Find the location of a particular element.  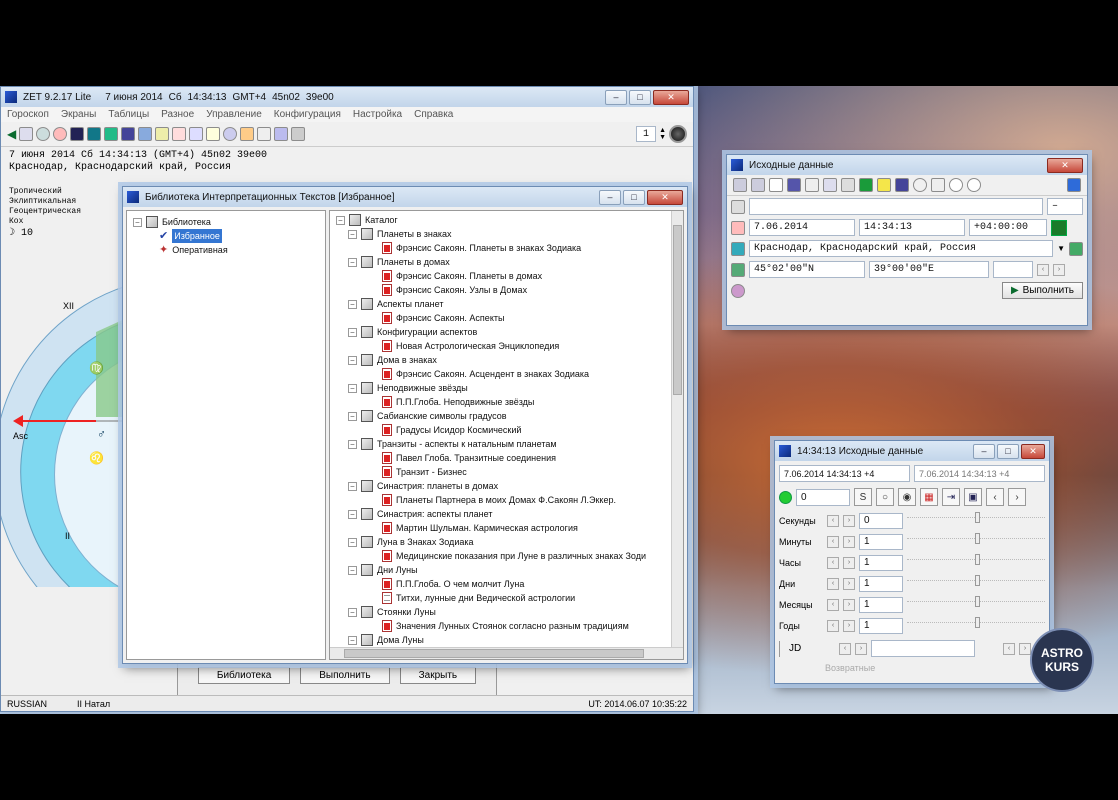

catalog-category-row: – Луна в Знаках Зодиака is located at coordinates (506, 542).